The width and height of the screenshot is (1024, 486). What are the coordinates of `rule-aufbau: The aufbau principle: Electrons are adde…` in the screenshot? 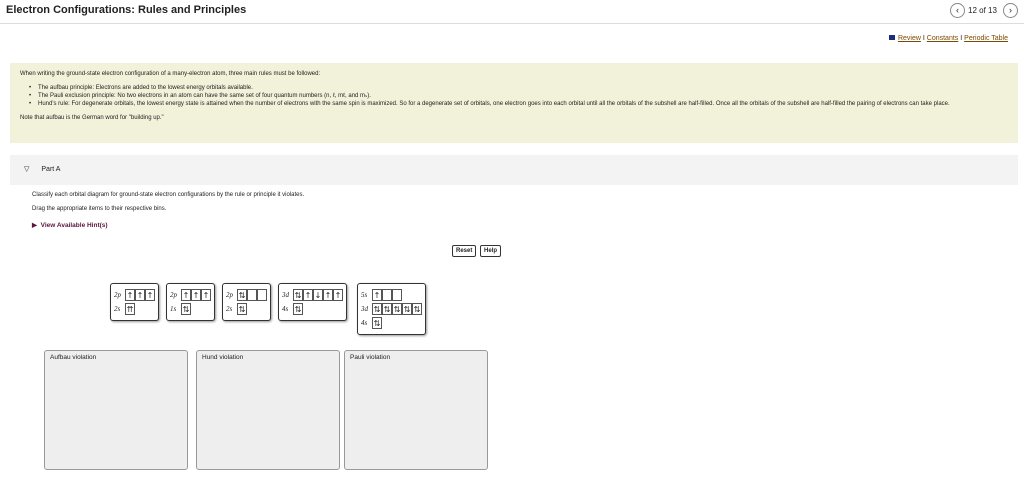 It's located at (518, 88).